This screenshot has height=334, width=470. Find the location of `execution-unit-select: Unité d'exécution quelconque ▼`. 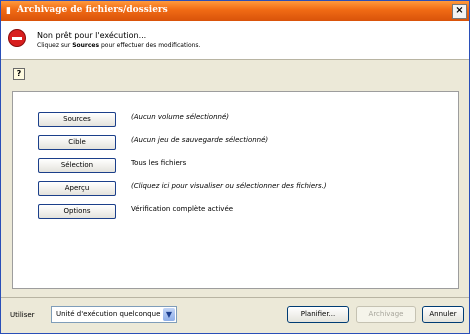

execution-unit-select: Unité d'exécution quelconque ▼ is located at coordinates (114, 314).